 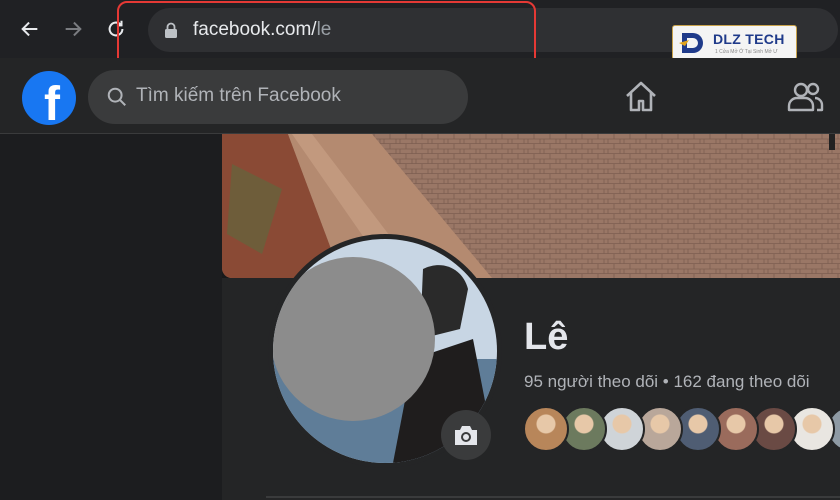 I want to click on facebook-search-box: Tìm kiếm trên Facebook, so click(x=278, y=97).